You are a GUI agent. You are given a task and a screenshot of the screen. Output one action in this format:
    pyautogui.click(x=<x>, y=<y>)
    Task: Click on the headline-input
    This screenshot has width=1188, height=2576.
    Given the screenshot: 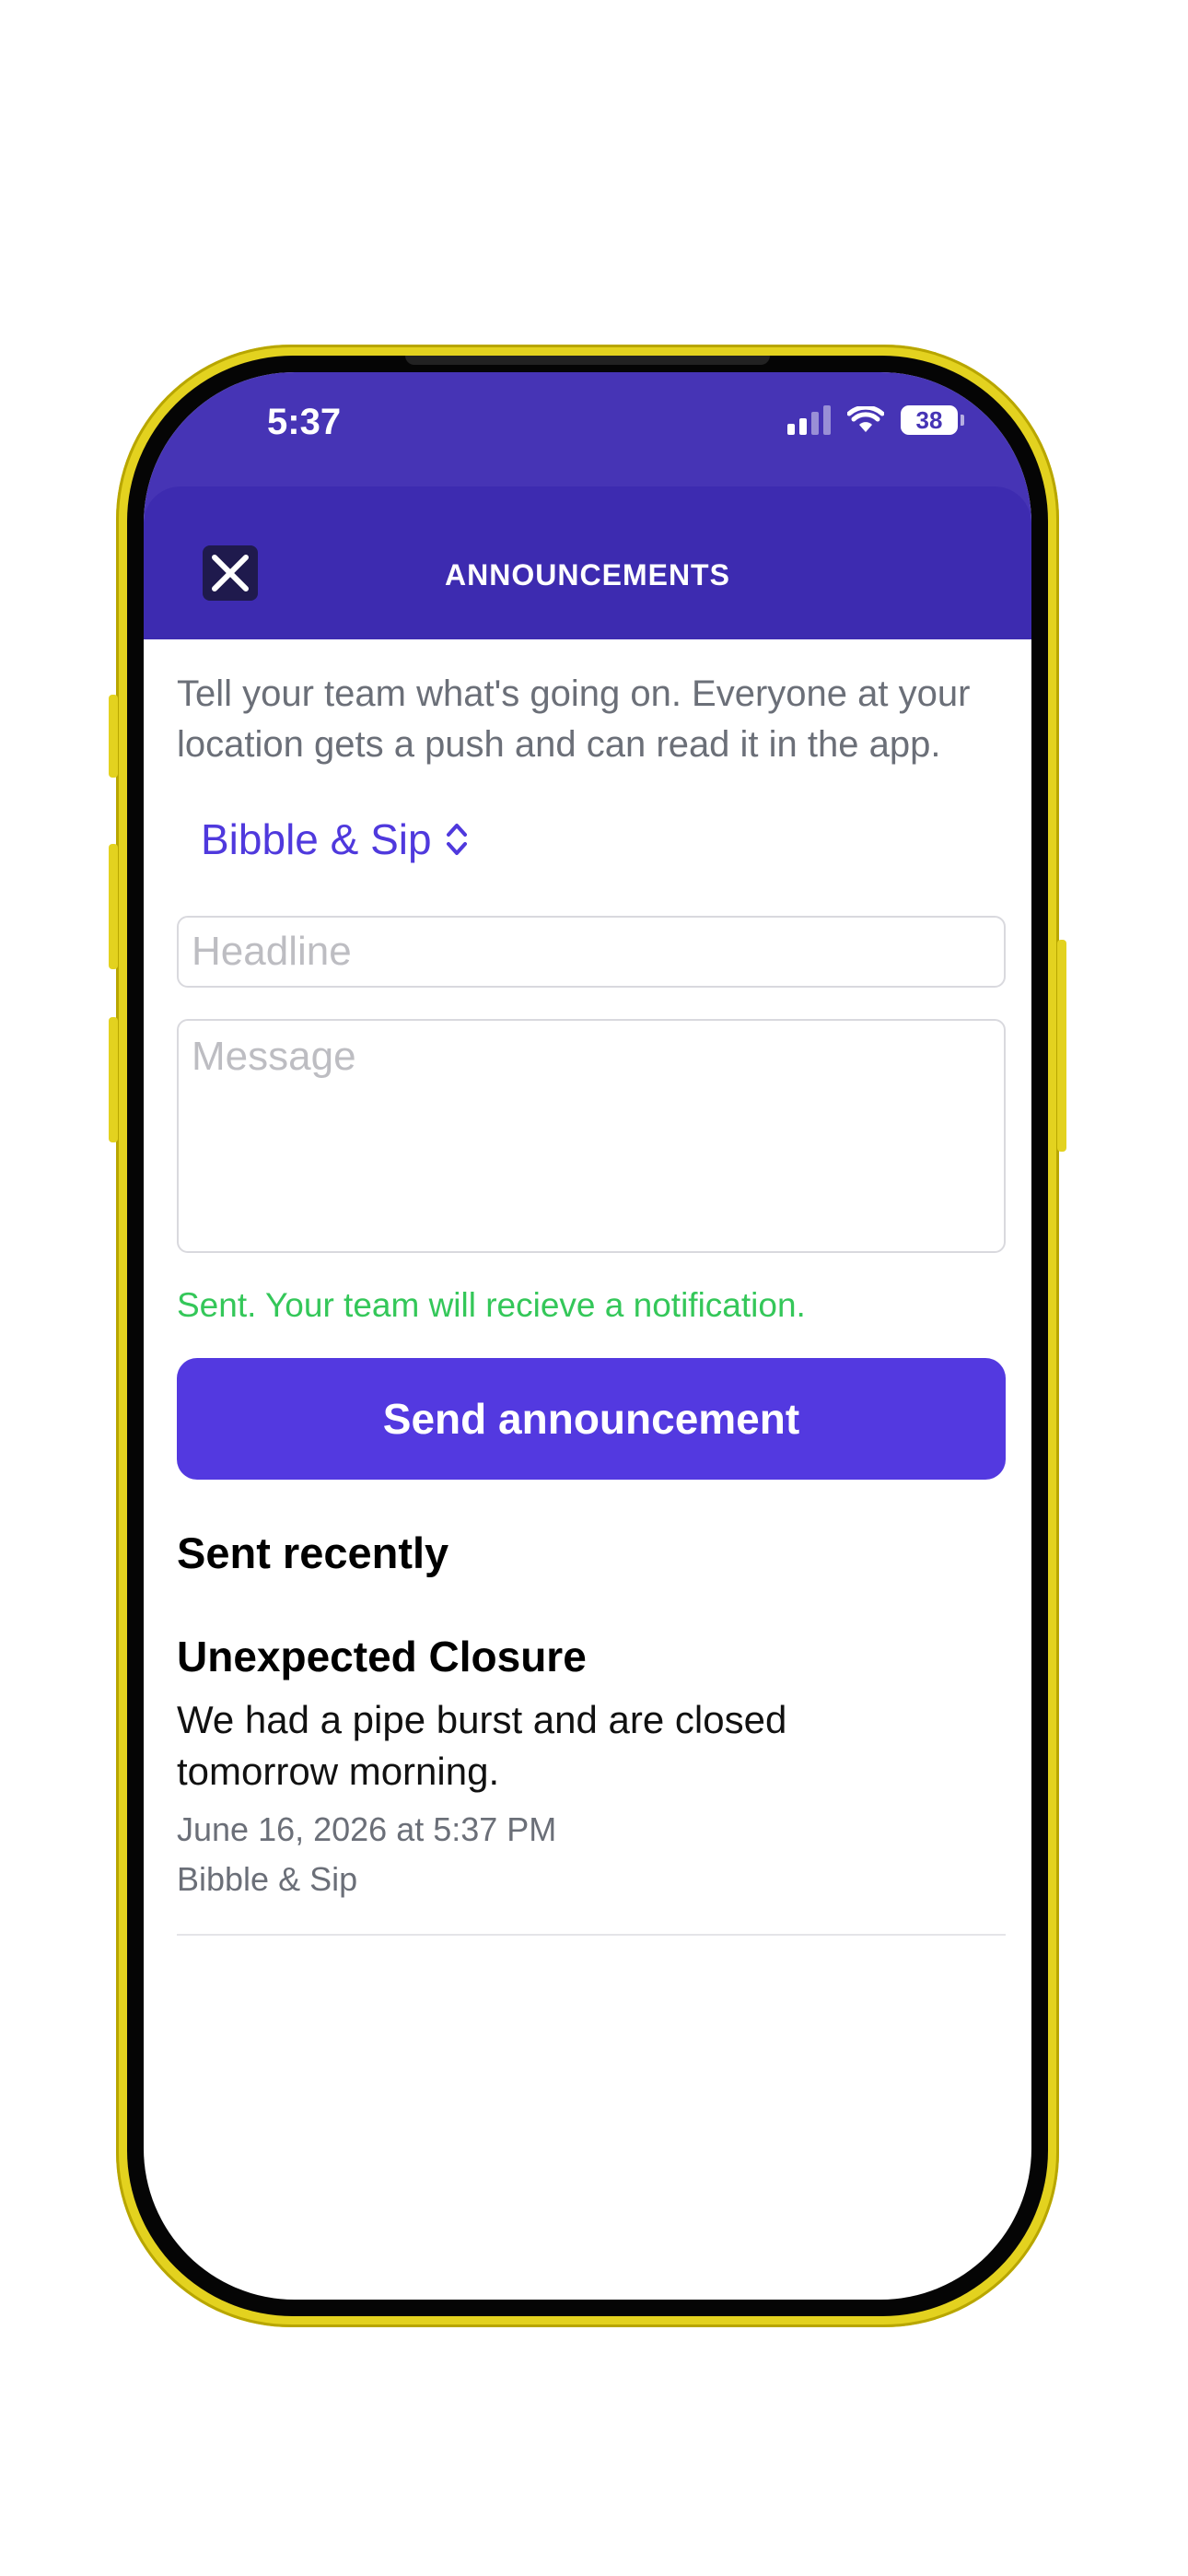 What is the action you would take?
    pyautogui.click(x=591, y=952)
    